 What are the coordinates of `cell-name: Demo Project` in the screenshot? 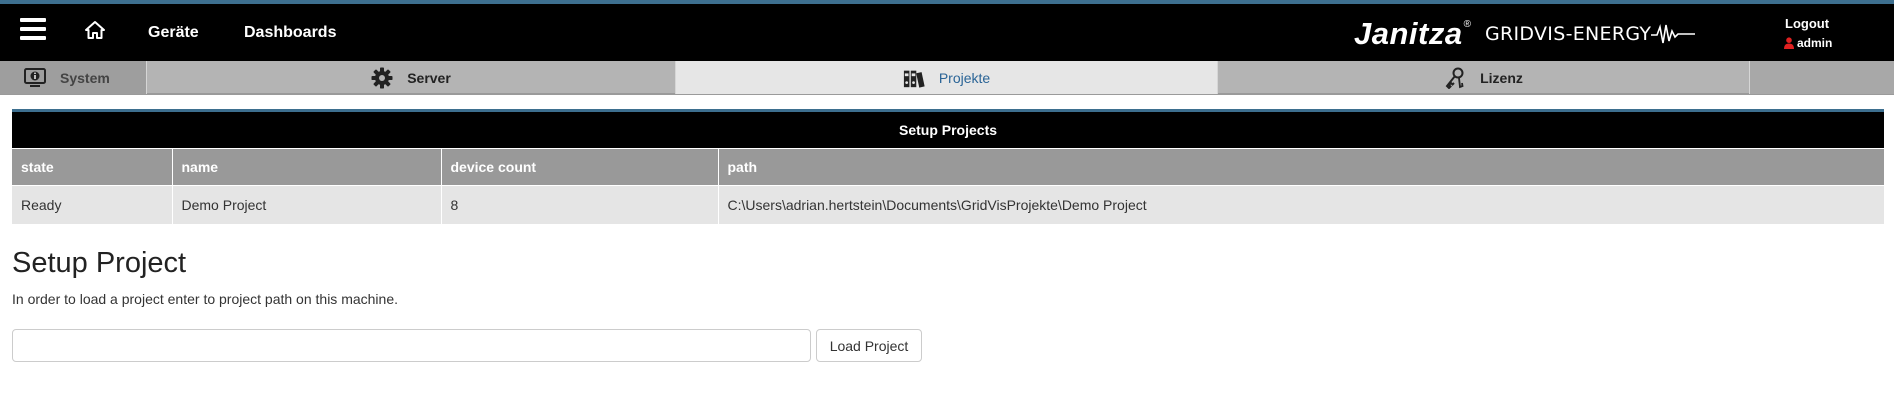 It's located at (307, 204).